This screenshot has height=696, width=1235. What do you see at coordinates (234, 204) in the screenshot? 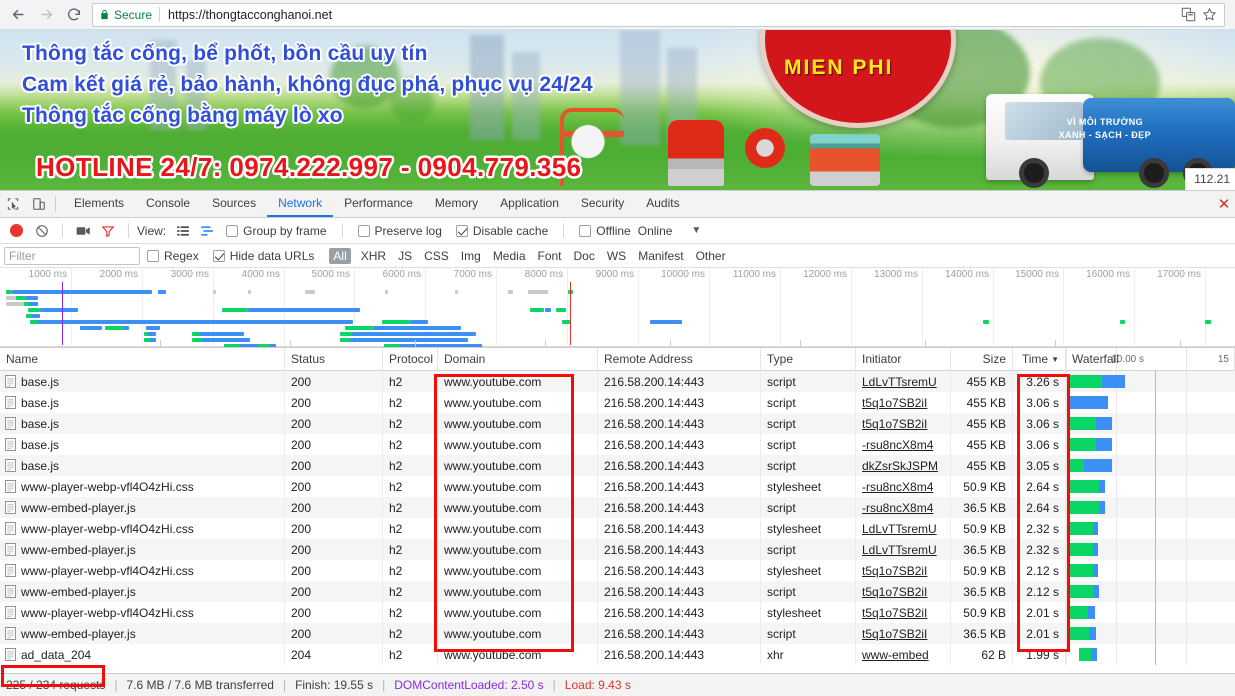
I see `tab-sources: Sources` at bounding box center [234, 204].